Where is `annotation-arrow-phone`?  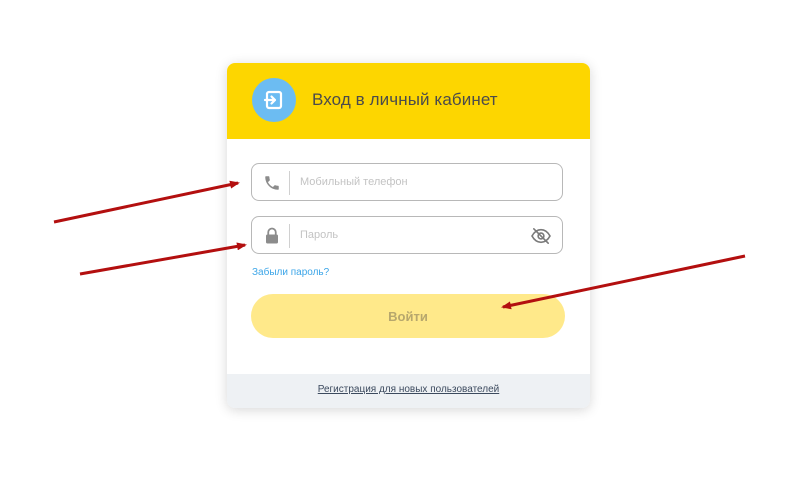
annotation-arrow-phone is located at coordinates (146, 202).